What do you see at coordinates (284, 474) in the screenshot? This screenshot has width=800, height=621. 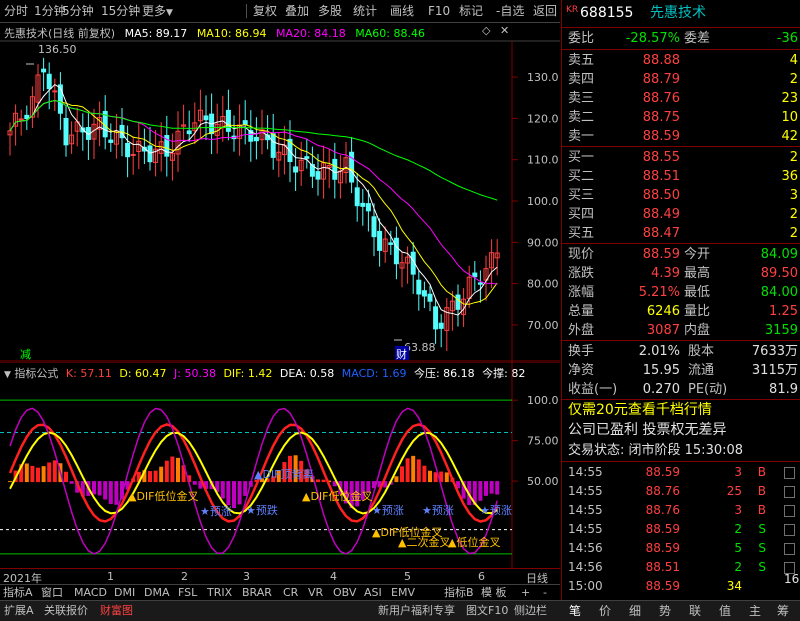 I see `signal-annotation: ▲DIF顶背离` at bounding box center [284, 474].